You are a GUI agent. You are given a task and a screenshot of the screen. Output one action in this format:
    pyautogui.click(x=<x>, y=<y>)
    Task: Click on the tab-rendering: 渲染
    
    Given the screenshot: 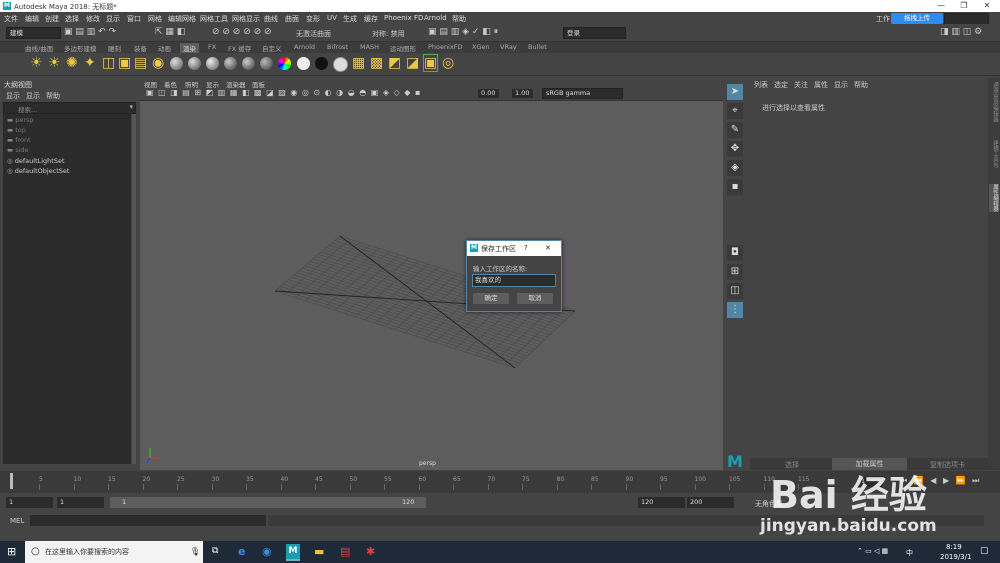 What is the action you would take?
    pyautogui.click(x=189, y=48)
    